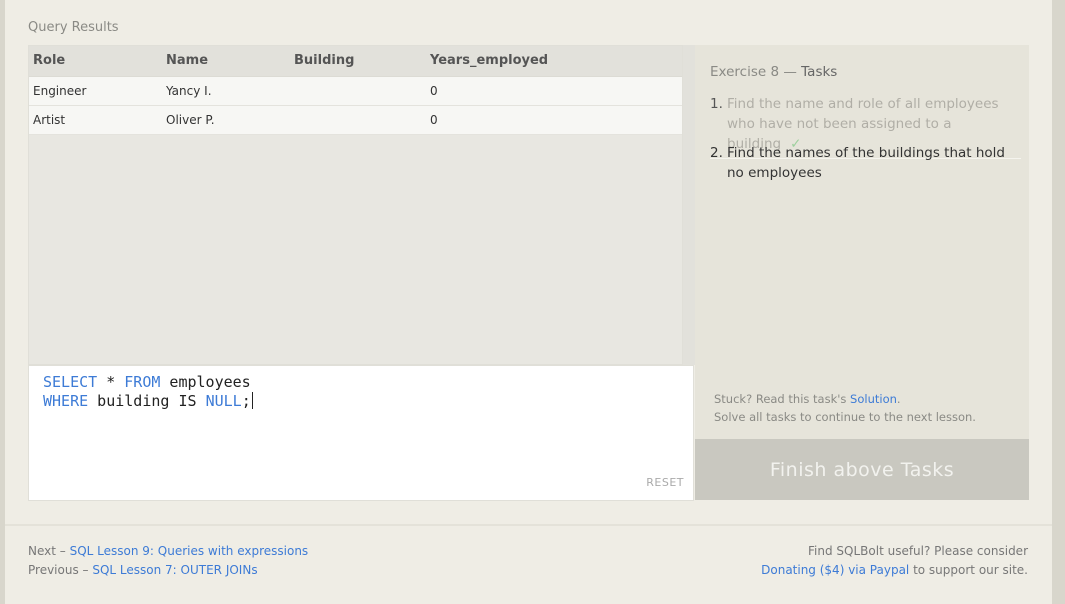  I want to click on previous-prefix: Previous –, so click(60, 570).